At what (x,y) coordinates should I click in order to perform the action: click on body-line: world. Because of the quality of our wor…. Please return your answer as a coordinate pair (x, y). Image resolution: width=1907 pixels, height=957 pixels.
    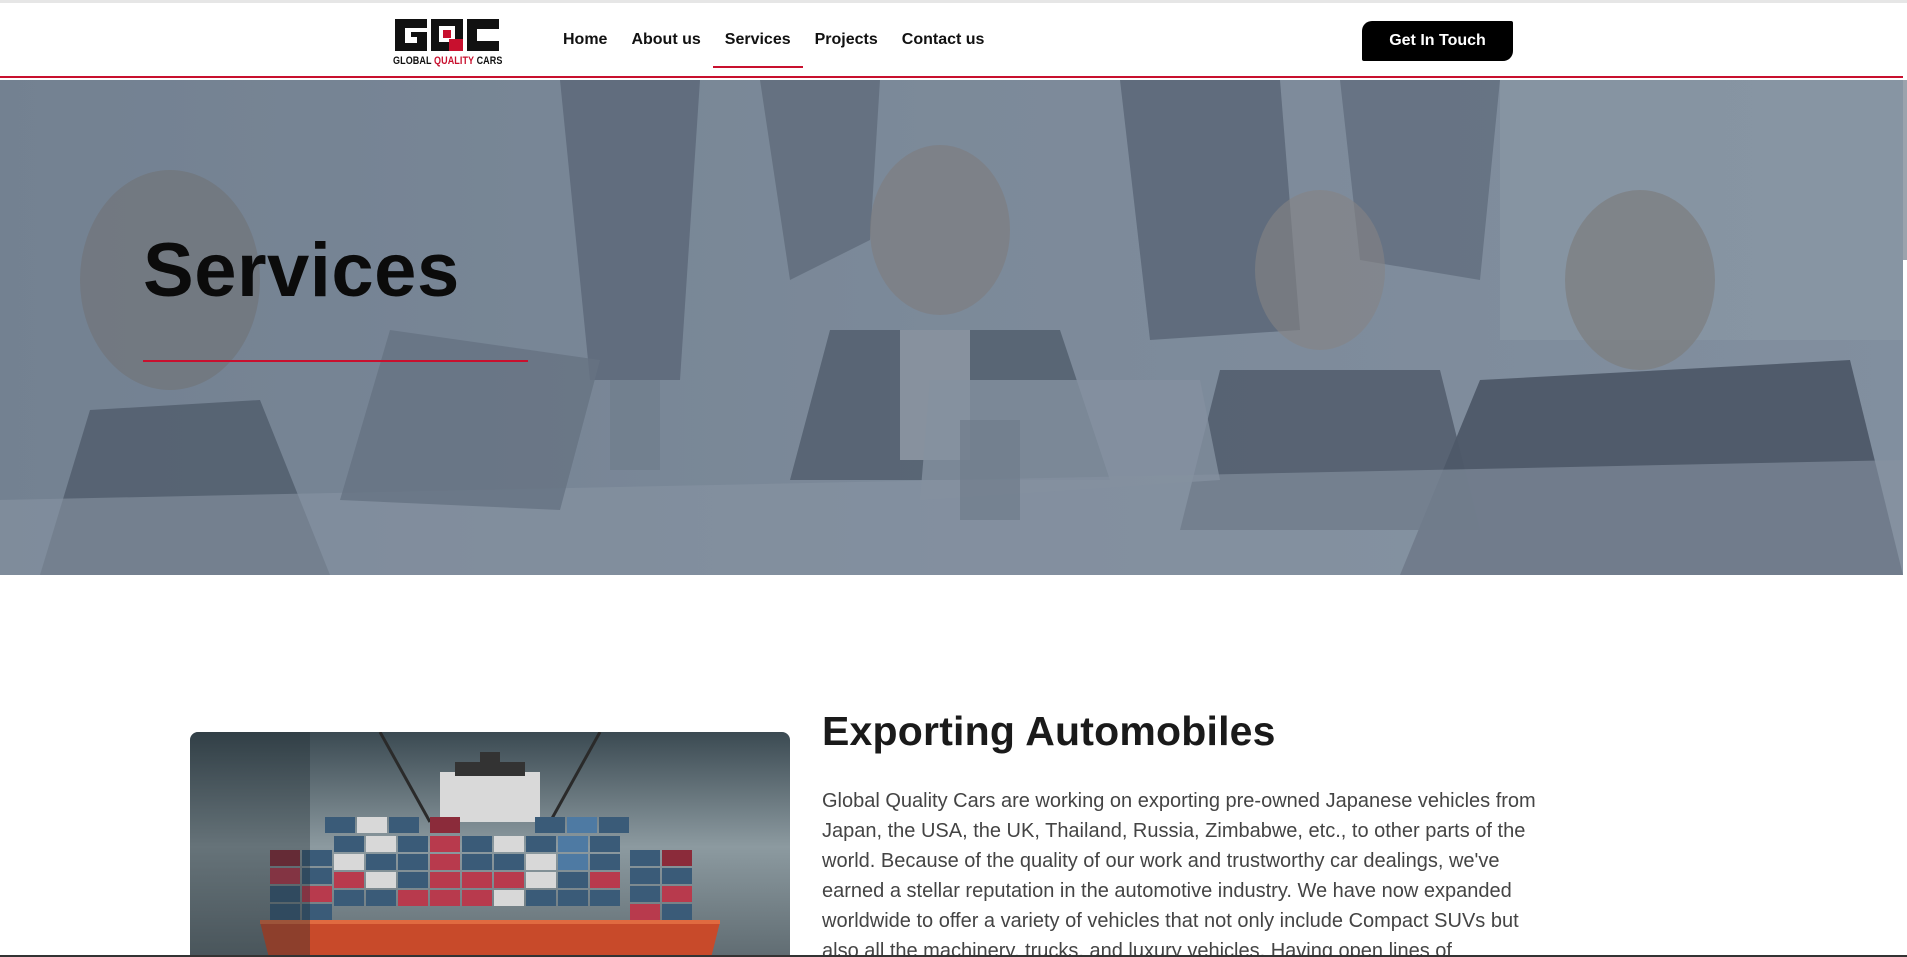
    Looking at the image, I should click on (1161, 861).